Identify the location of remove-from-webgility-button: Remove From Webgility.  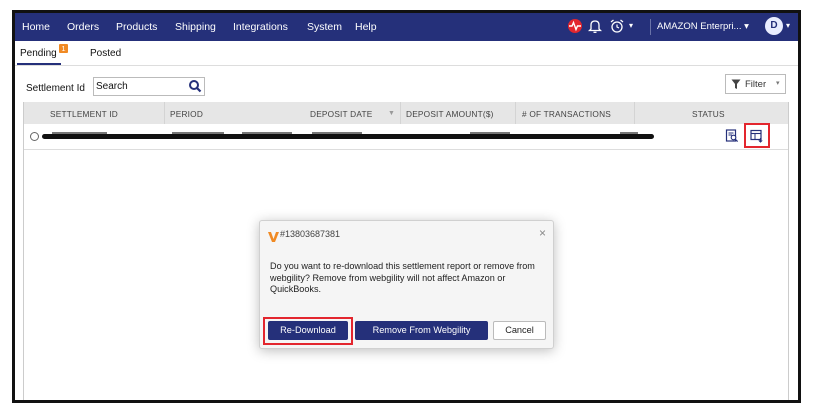
(421, 330).